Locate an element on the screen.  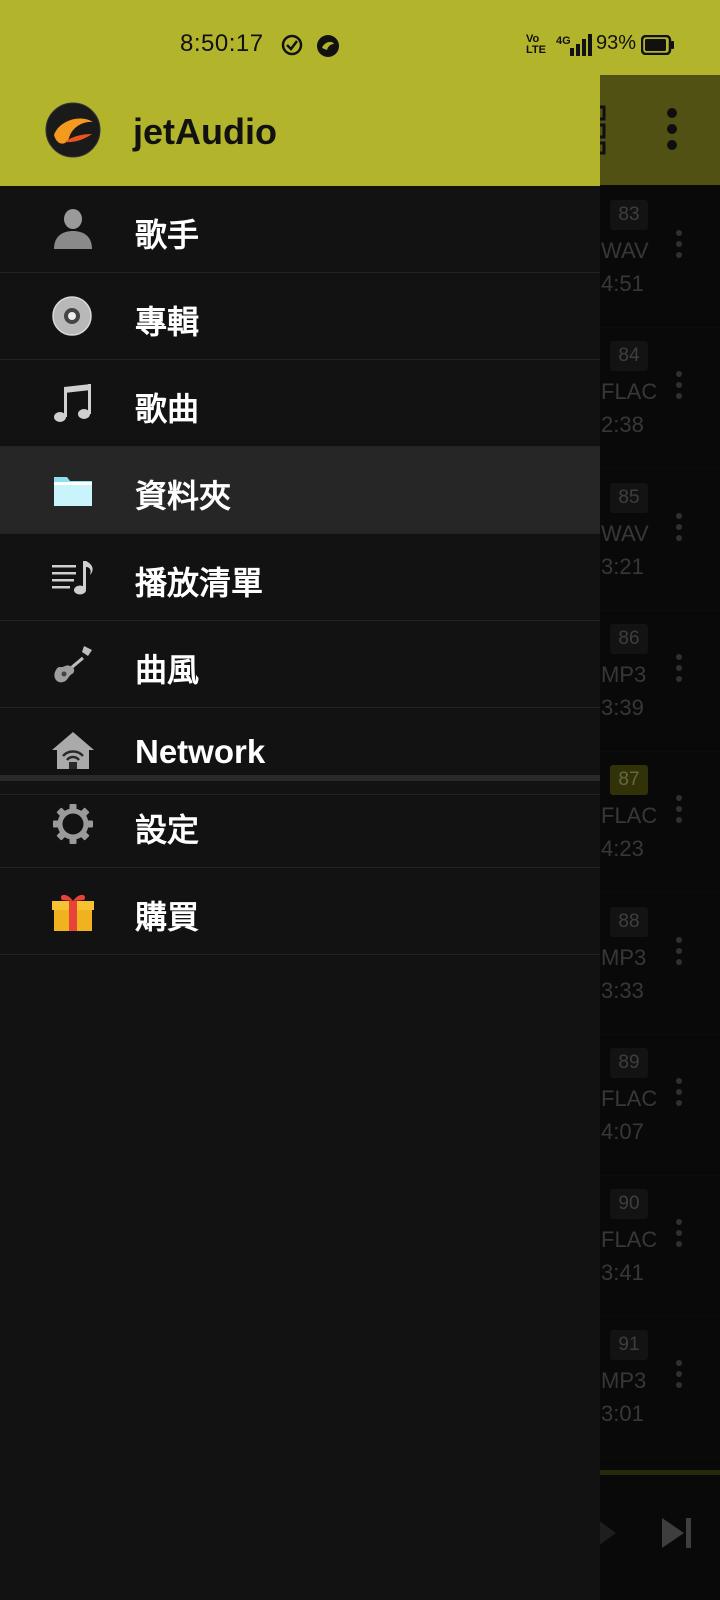
menu-item-songs: 歌曲 is located at coordinates (300, 403).